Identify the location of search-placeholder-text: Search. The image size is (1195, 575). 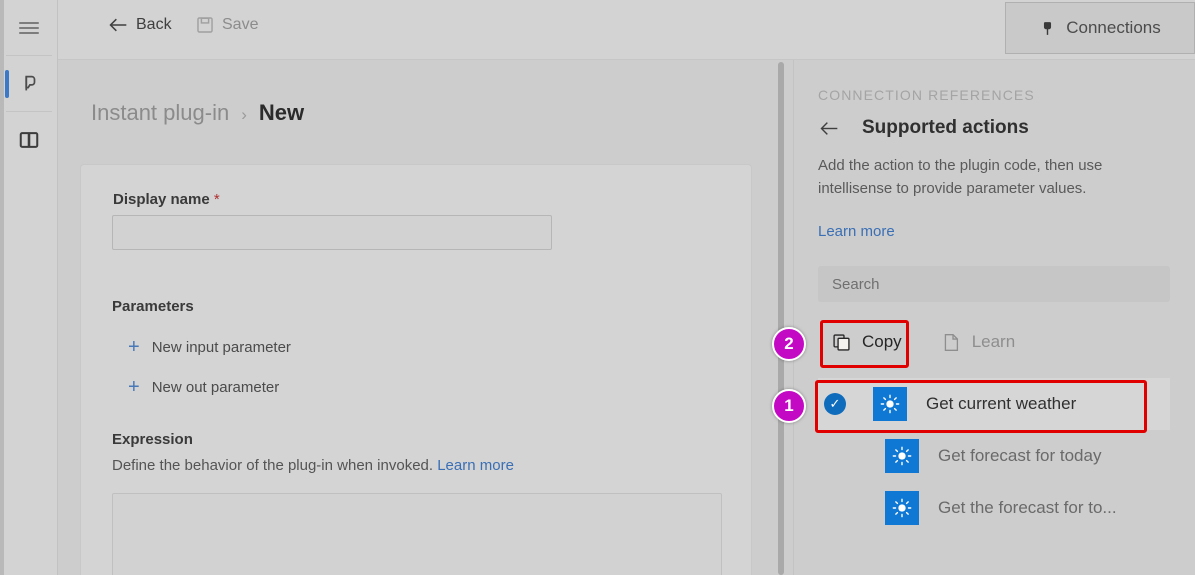
(856, 284).